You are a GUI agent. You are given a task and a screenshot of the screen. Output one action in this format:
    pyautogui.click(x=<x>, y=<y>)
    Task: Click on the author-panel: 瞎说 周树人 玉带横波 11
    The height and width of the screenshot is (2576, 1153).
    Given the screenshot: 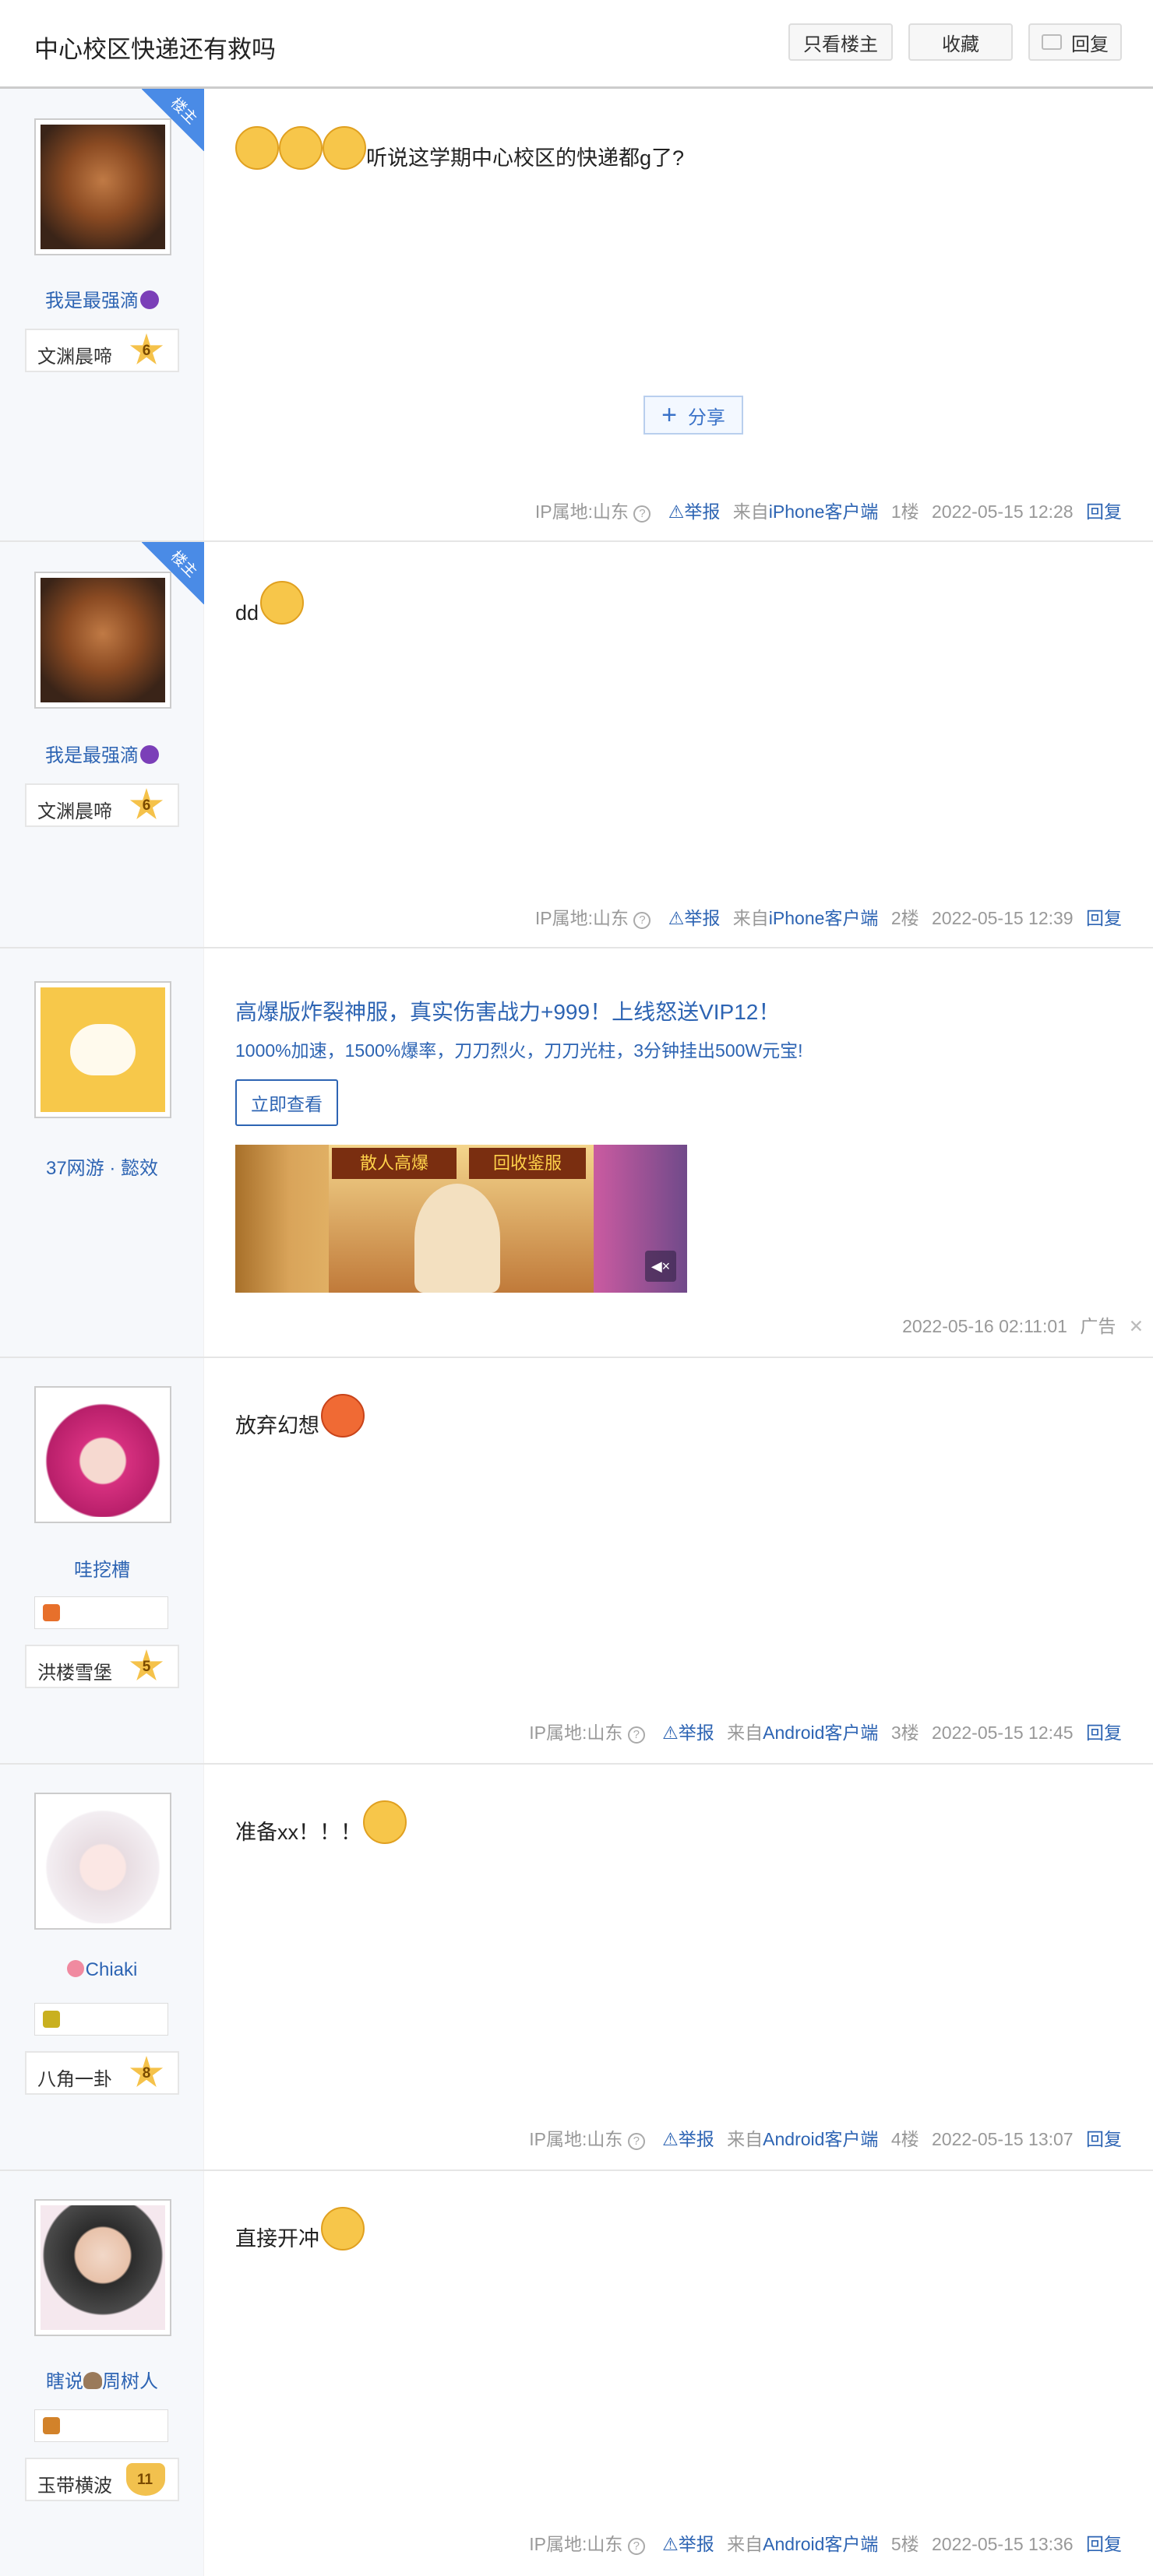 What is the action you would take?
    pyautogui.click(x=102, y=2373)
    